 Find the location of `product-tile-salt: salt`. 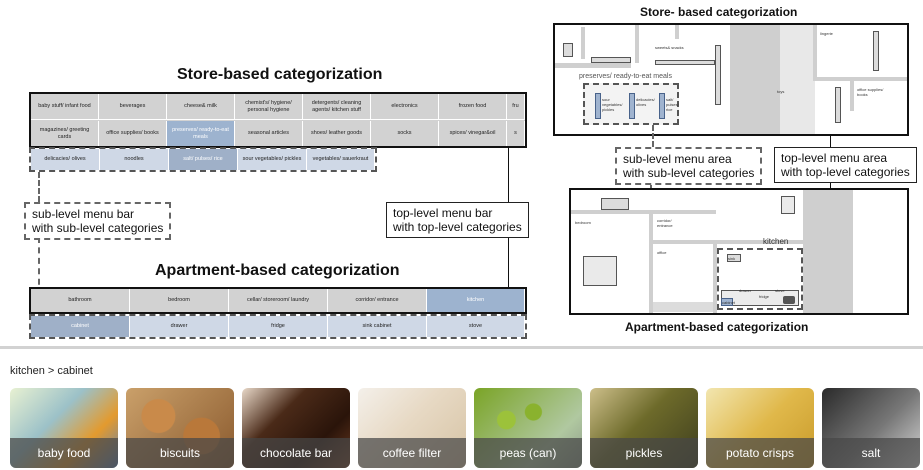

product-tile-salt: salt is located at coordinates (871, 428).